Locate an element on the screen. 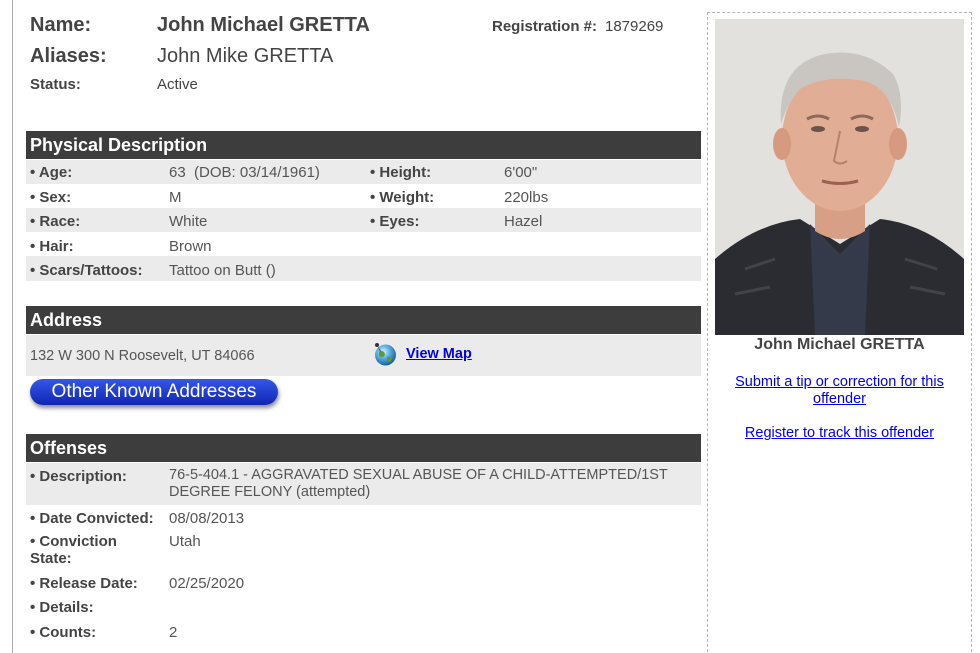  aliases-value: John Mike GRETTA is located at coordinates (245, 56).